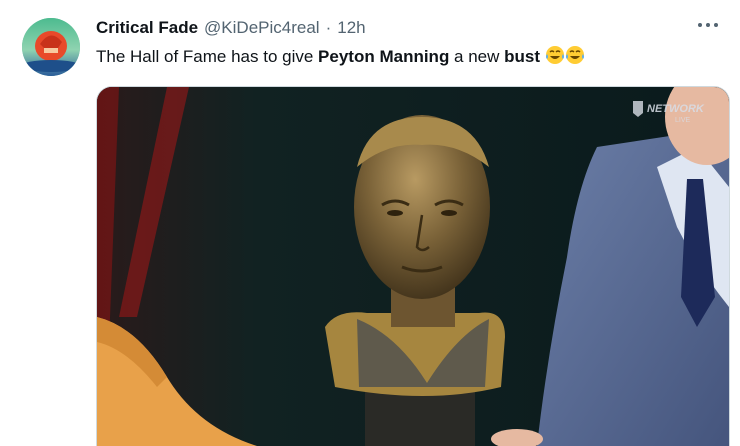 This screenshot has width=740, height=446. I want to click on tweet-header: Critical Fade @KiDePic4real · 12h, so click(231, 29).